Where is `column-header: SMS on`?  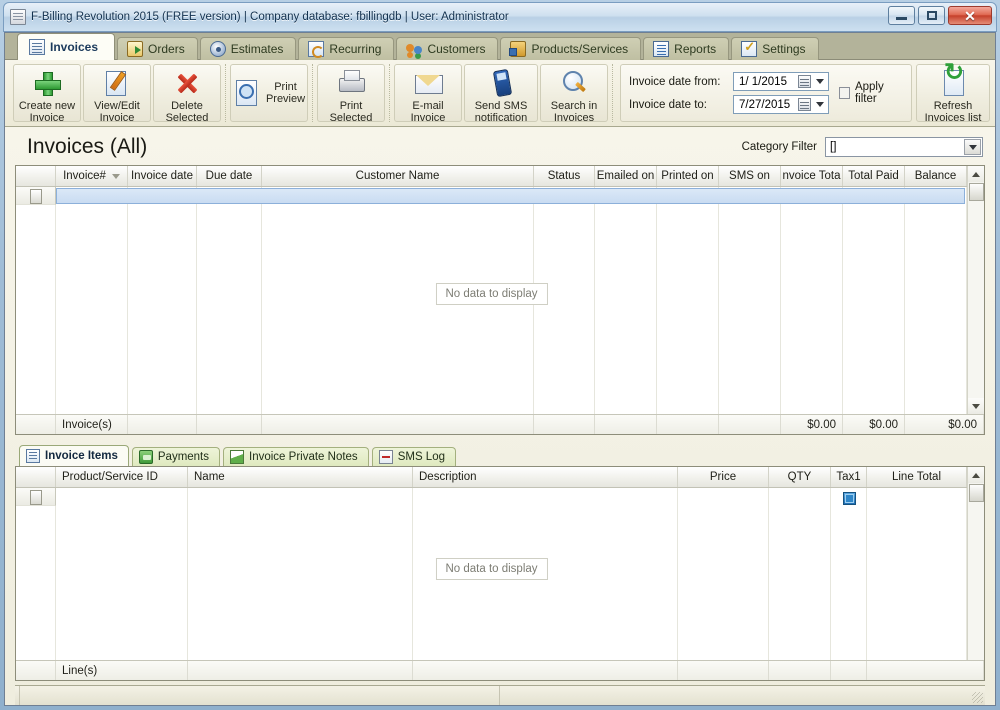
column-header: SMS on is located at coordinates (750, 176).